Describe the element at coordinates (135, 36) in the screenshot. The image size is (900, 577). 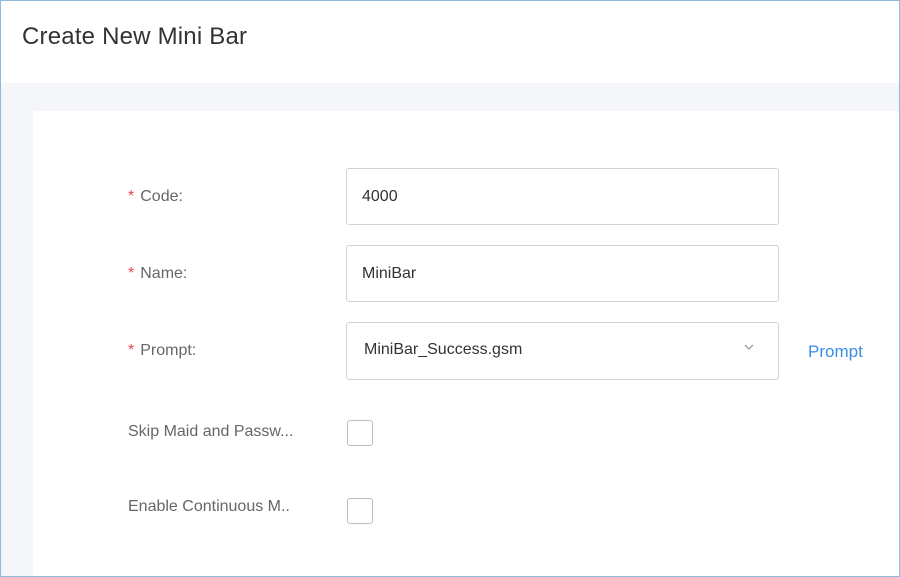
I see `page-title: Create New Mini Bar` at that location.